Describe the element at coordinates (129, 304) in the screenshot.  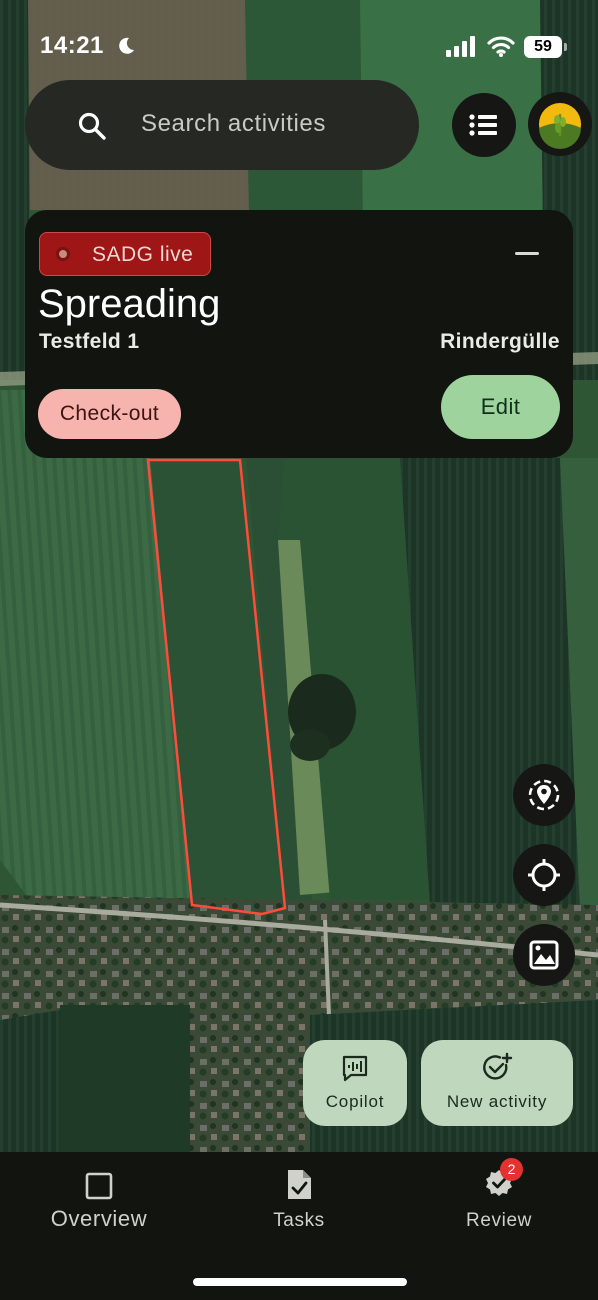
I see `activity-title: Spreading` at that location.